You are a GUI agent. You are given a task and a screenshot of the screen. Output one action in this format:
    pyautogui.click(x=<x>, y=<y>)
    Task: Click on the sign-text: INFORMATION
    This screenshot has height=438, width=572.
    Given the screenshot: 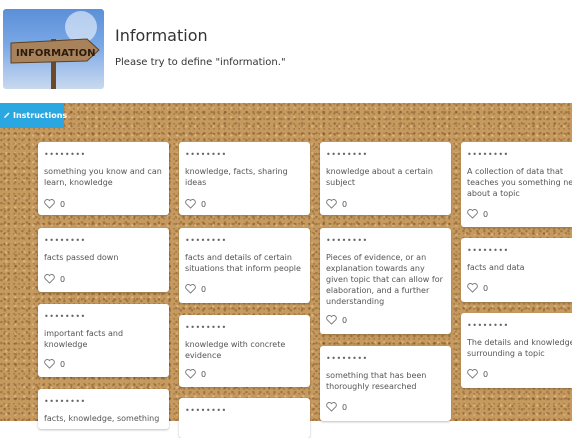 What is the action you would take?
    pyautogui.click(x=55, y=53)
    